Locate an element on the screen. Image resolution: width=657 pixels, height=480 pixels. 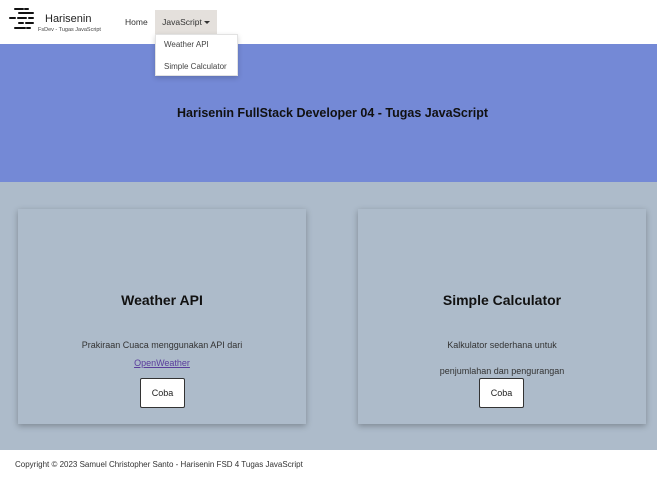
harisenin-logo-icon is located at coordinates (21, 18).